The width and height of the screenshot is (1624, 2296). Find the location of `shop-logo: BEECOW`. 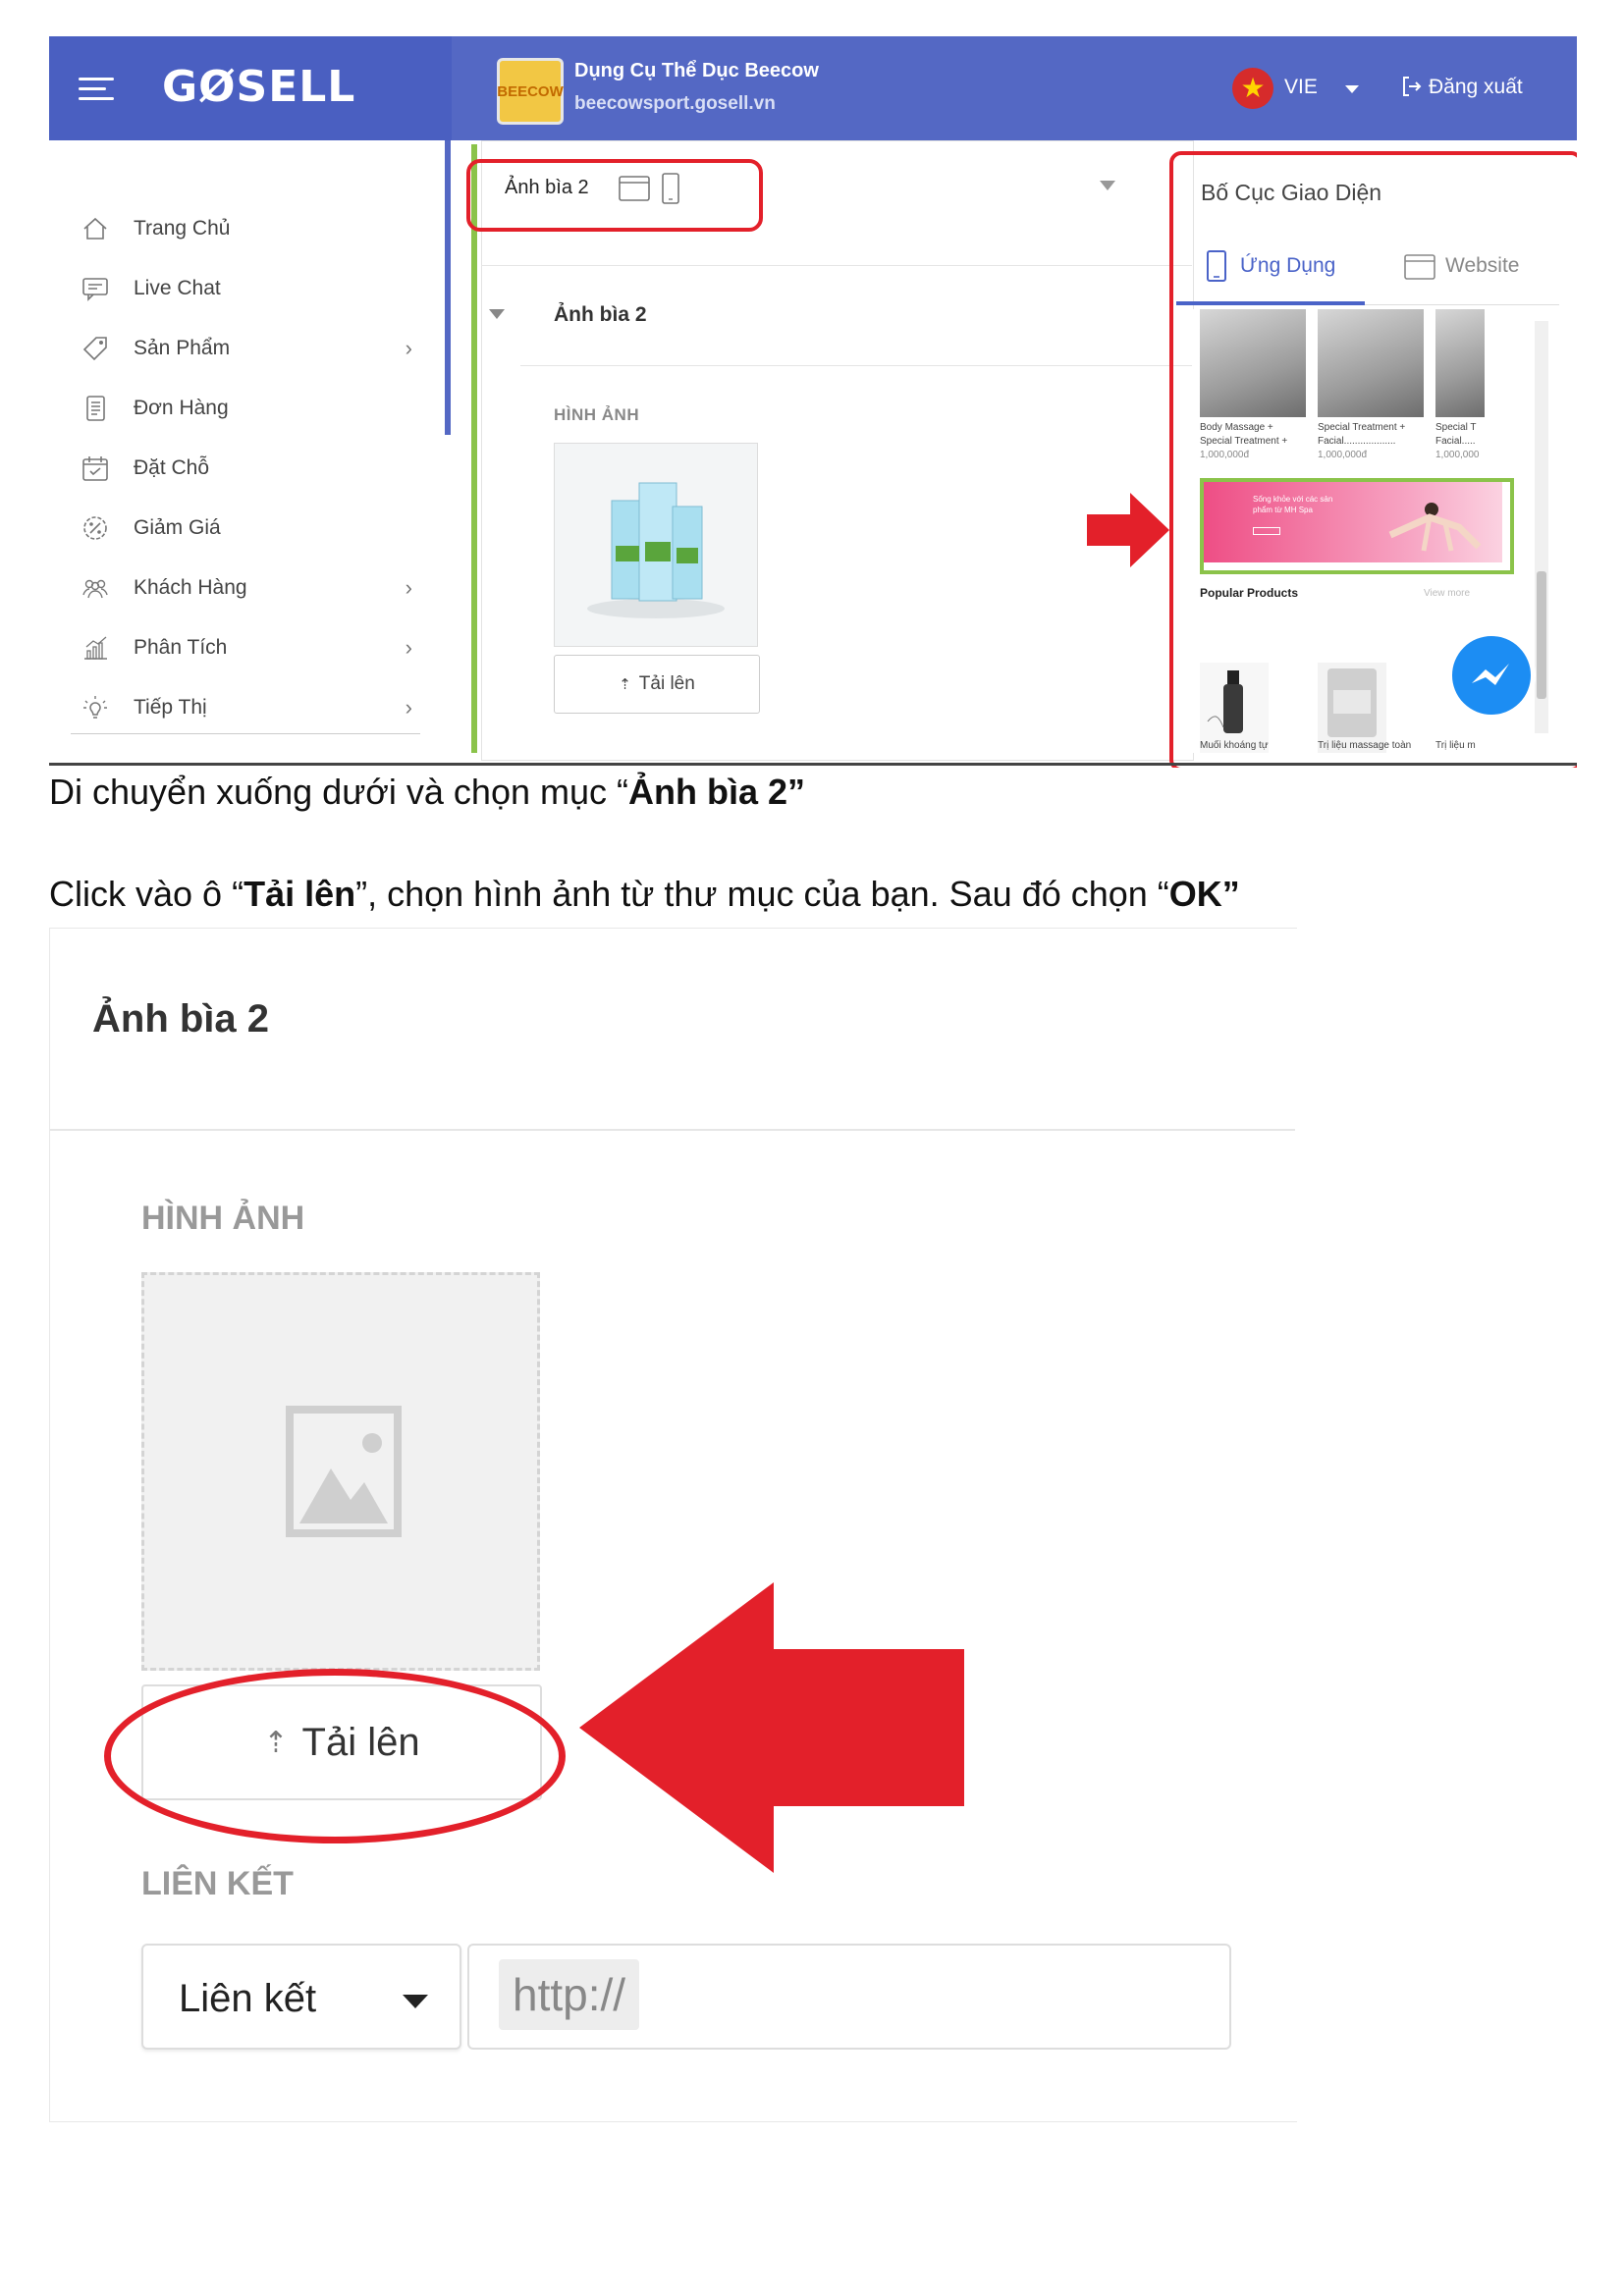

shop-logo: BEECOW is located at coordinates (530, 92).